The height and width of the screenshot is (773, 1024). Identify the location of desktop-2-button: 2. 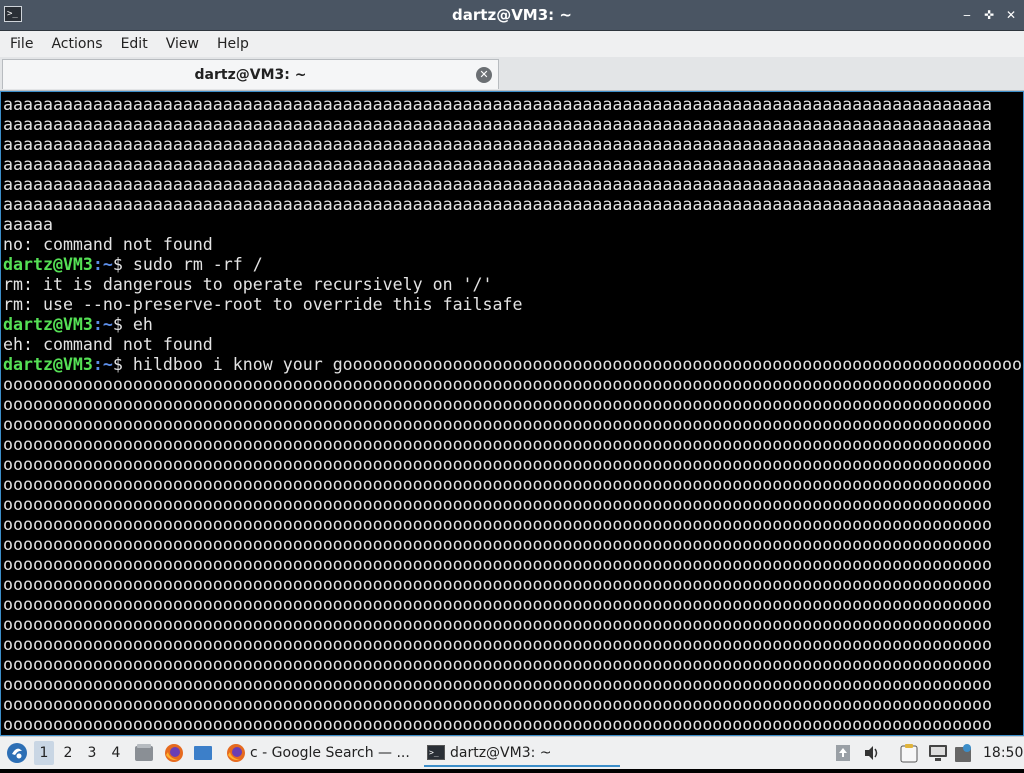
(68, 753).